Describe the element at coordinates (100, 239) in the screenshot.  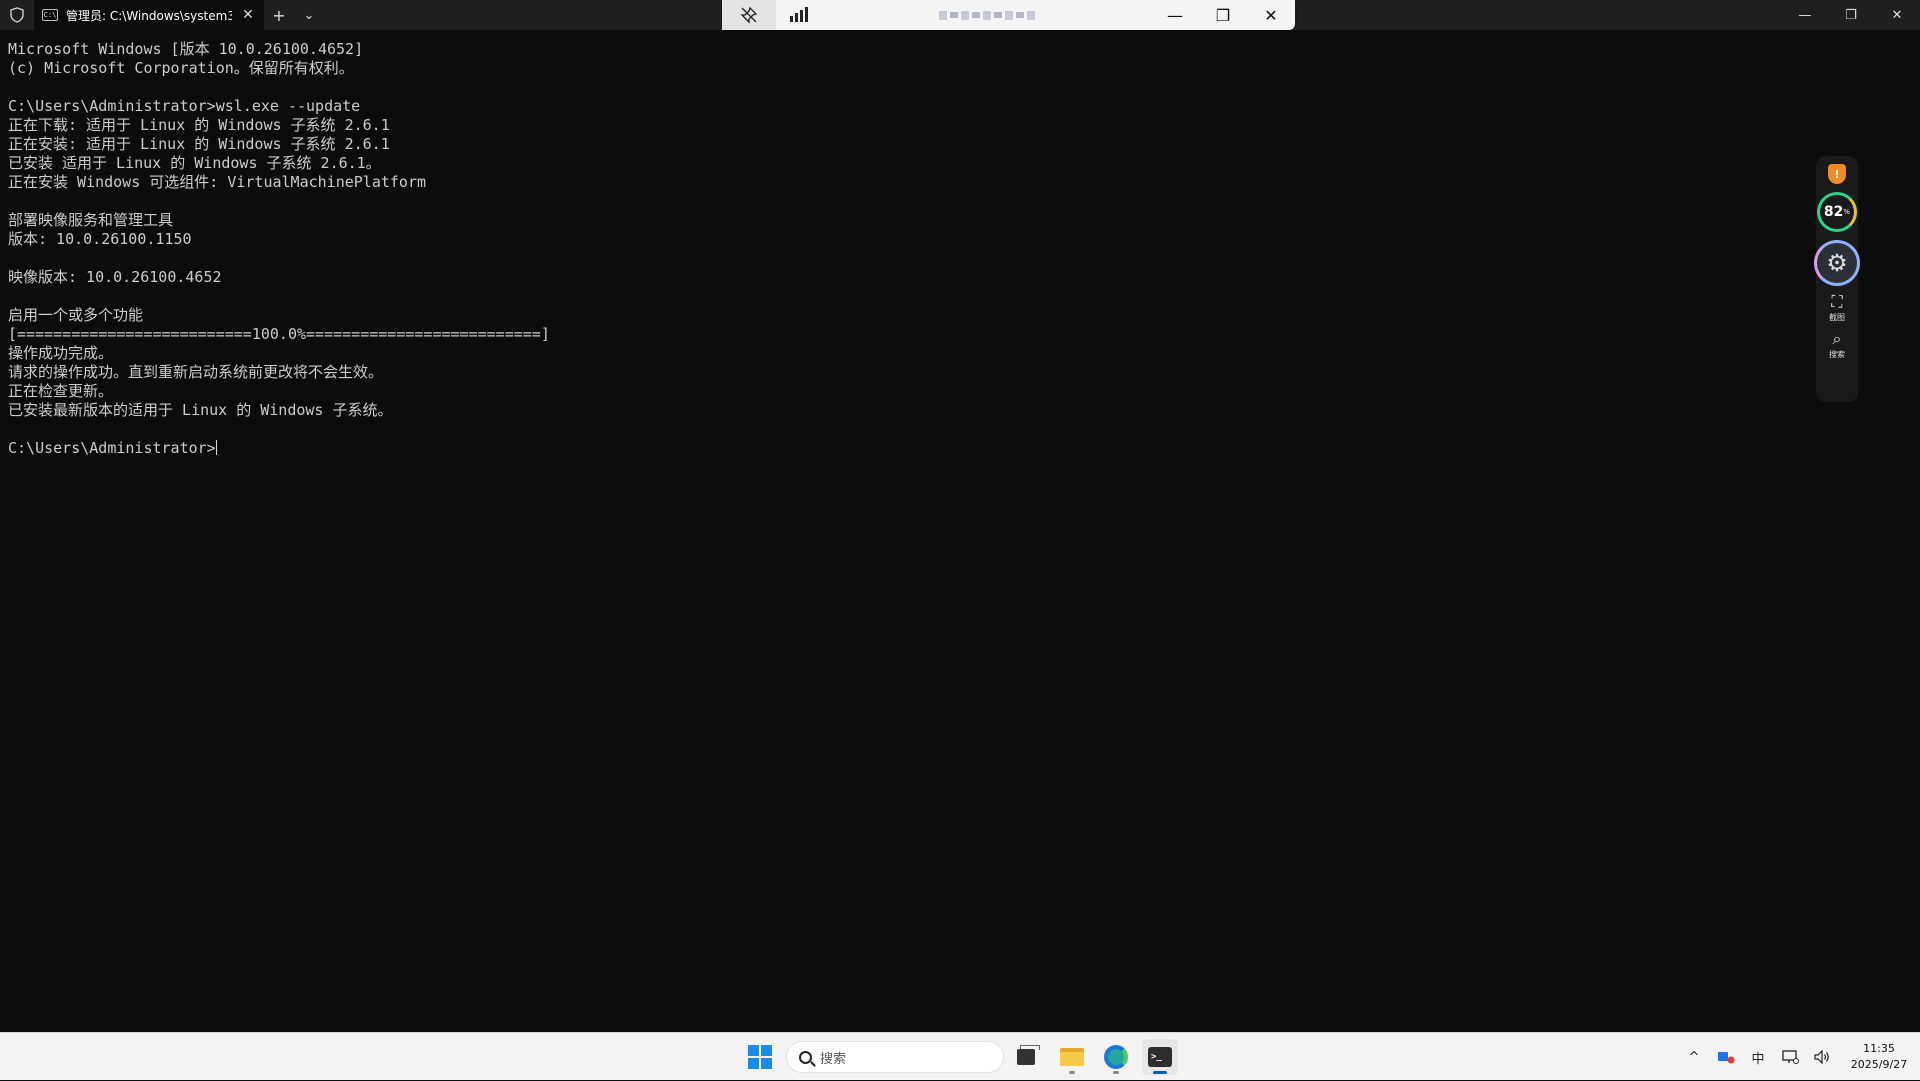
I see `terminal-line: 版本: 10.0.26100.1150` at that location.